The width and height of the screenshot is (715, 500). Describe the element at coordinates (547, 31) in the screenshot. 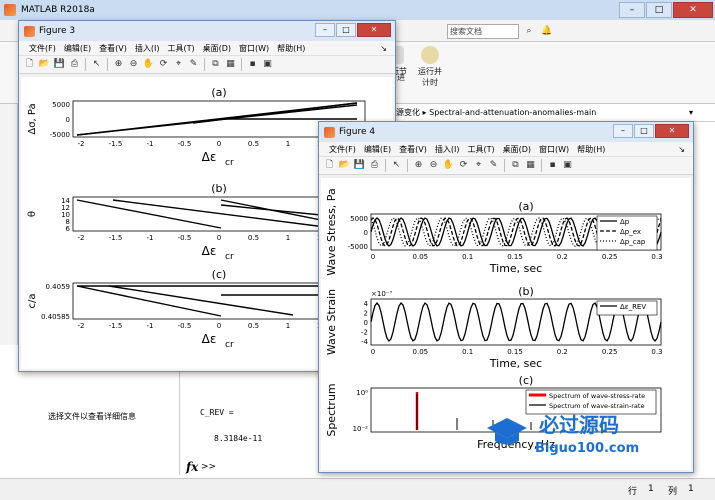

I see `notification-icon: 🔔` at that location.